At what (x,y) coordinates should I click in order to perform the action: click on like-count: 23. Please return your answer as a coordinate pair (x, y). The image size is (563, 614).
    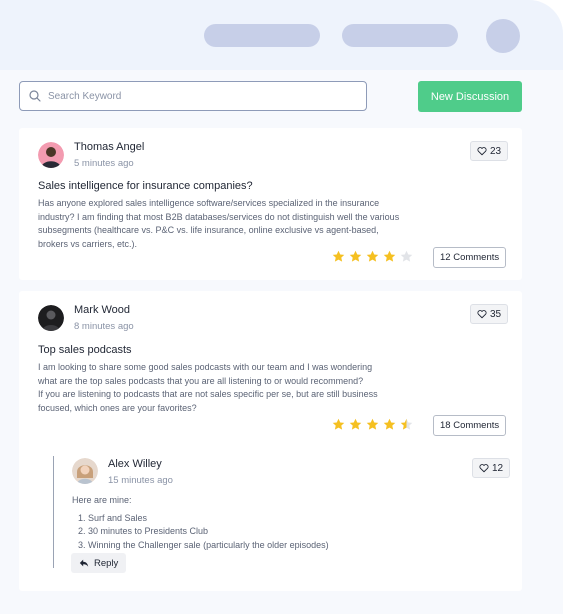
    Looking at the image, I should click on (496, 151).